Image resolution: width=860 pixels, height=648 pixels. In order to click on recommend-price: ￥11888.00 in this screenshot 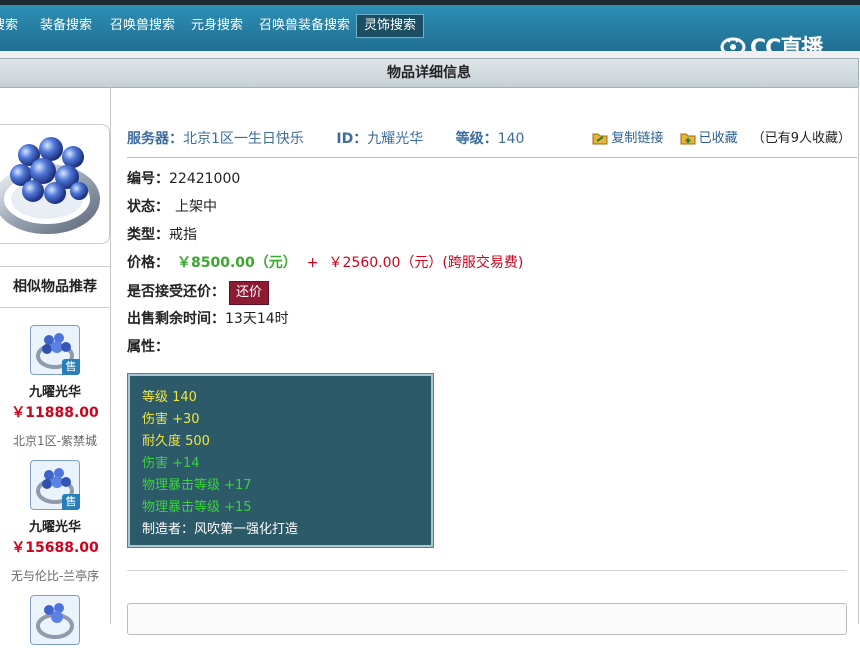, I will do `click(55, 413)`.